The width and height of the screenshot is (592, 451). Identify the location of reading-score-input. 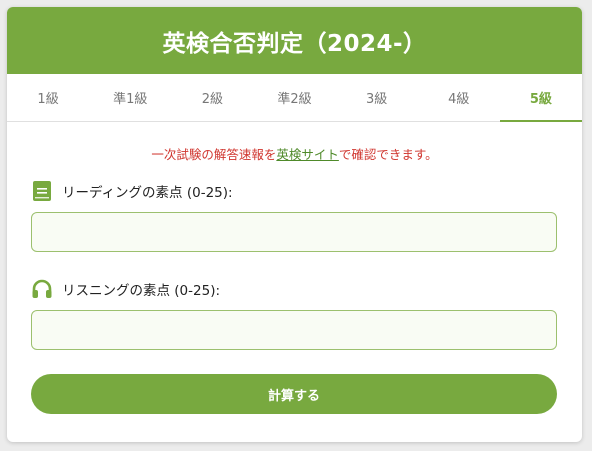
(294, 232).